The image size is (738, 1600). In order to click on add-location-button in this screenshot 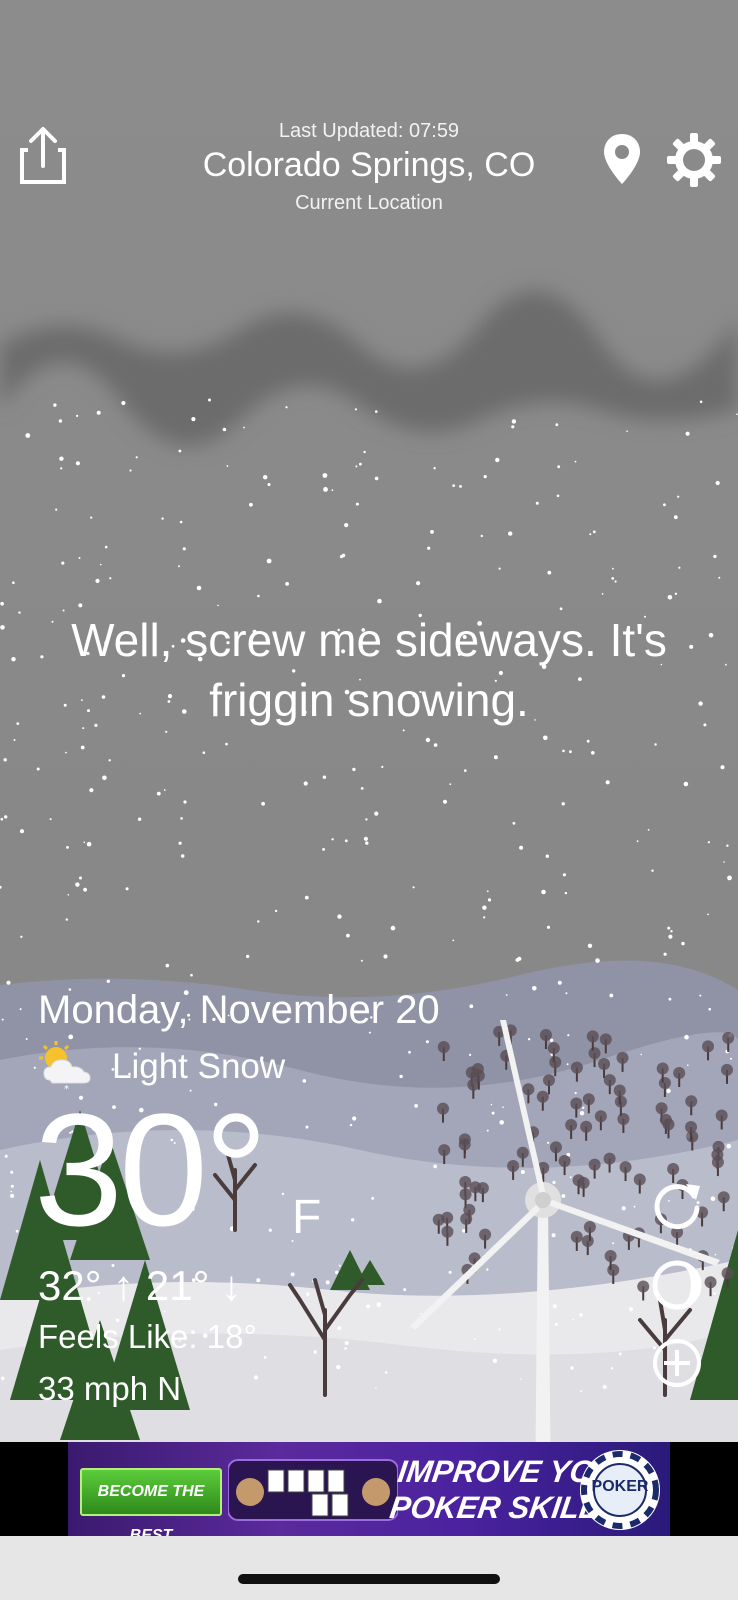, I will do `click(677, 1363)`.